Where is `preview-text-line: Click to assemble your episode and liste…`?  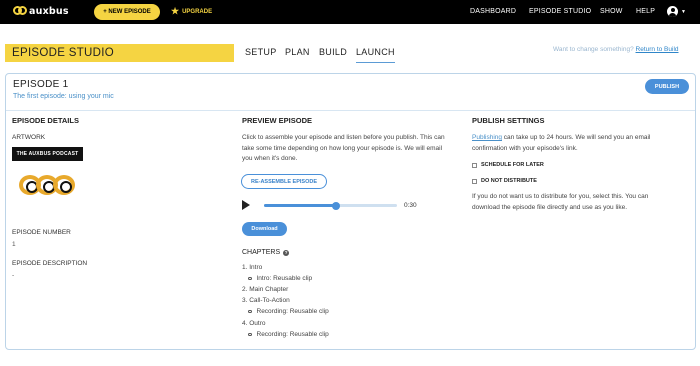 preview-text-line: Click to assemble your episode and liste… is located at coordinates (343, 137).